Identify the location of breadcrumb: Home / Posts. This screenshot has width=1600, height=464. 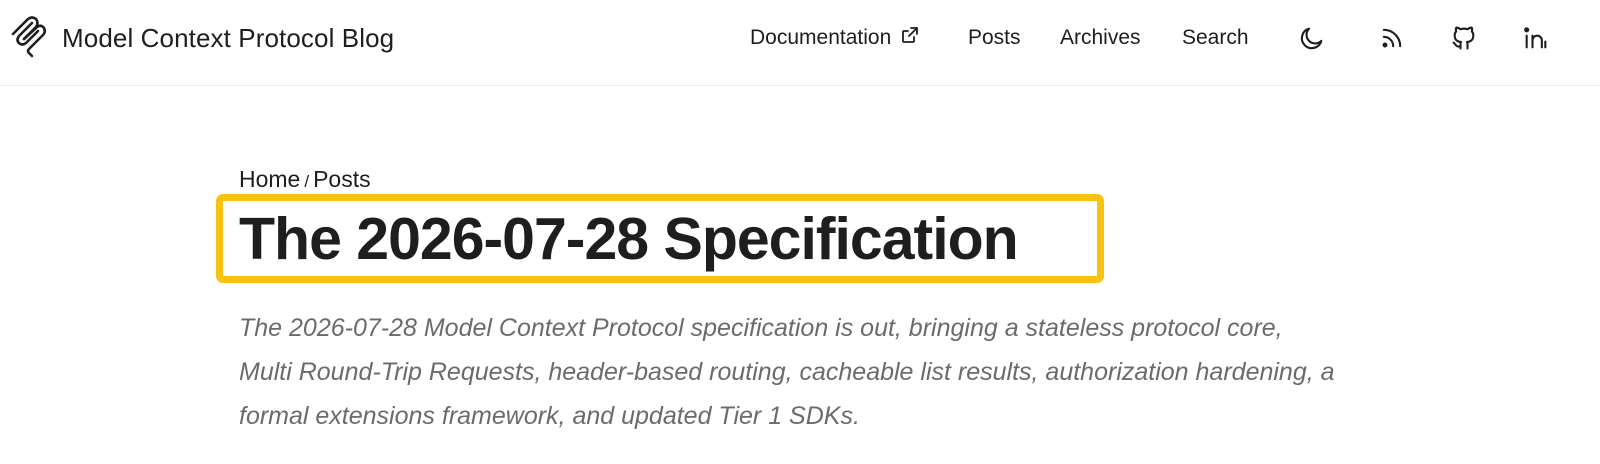
(305, 179).